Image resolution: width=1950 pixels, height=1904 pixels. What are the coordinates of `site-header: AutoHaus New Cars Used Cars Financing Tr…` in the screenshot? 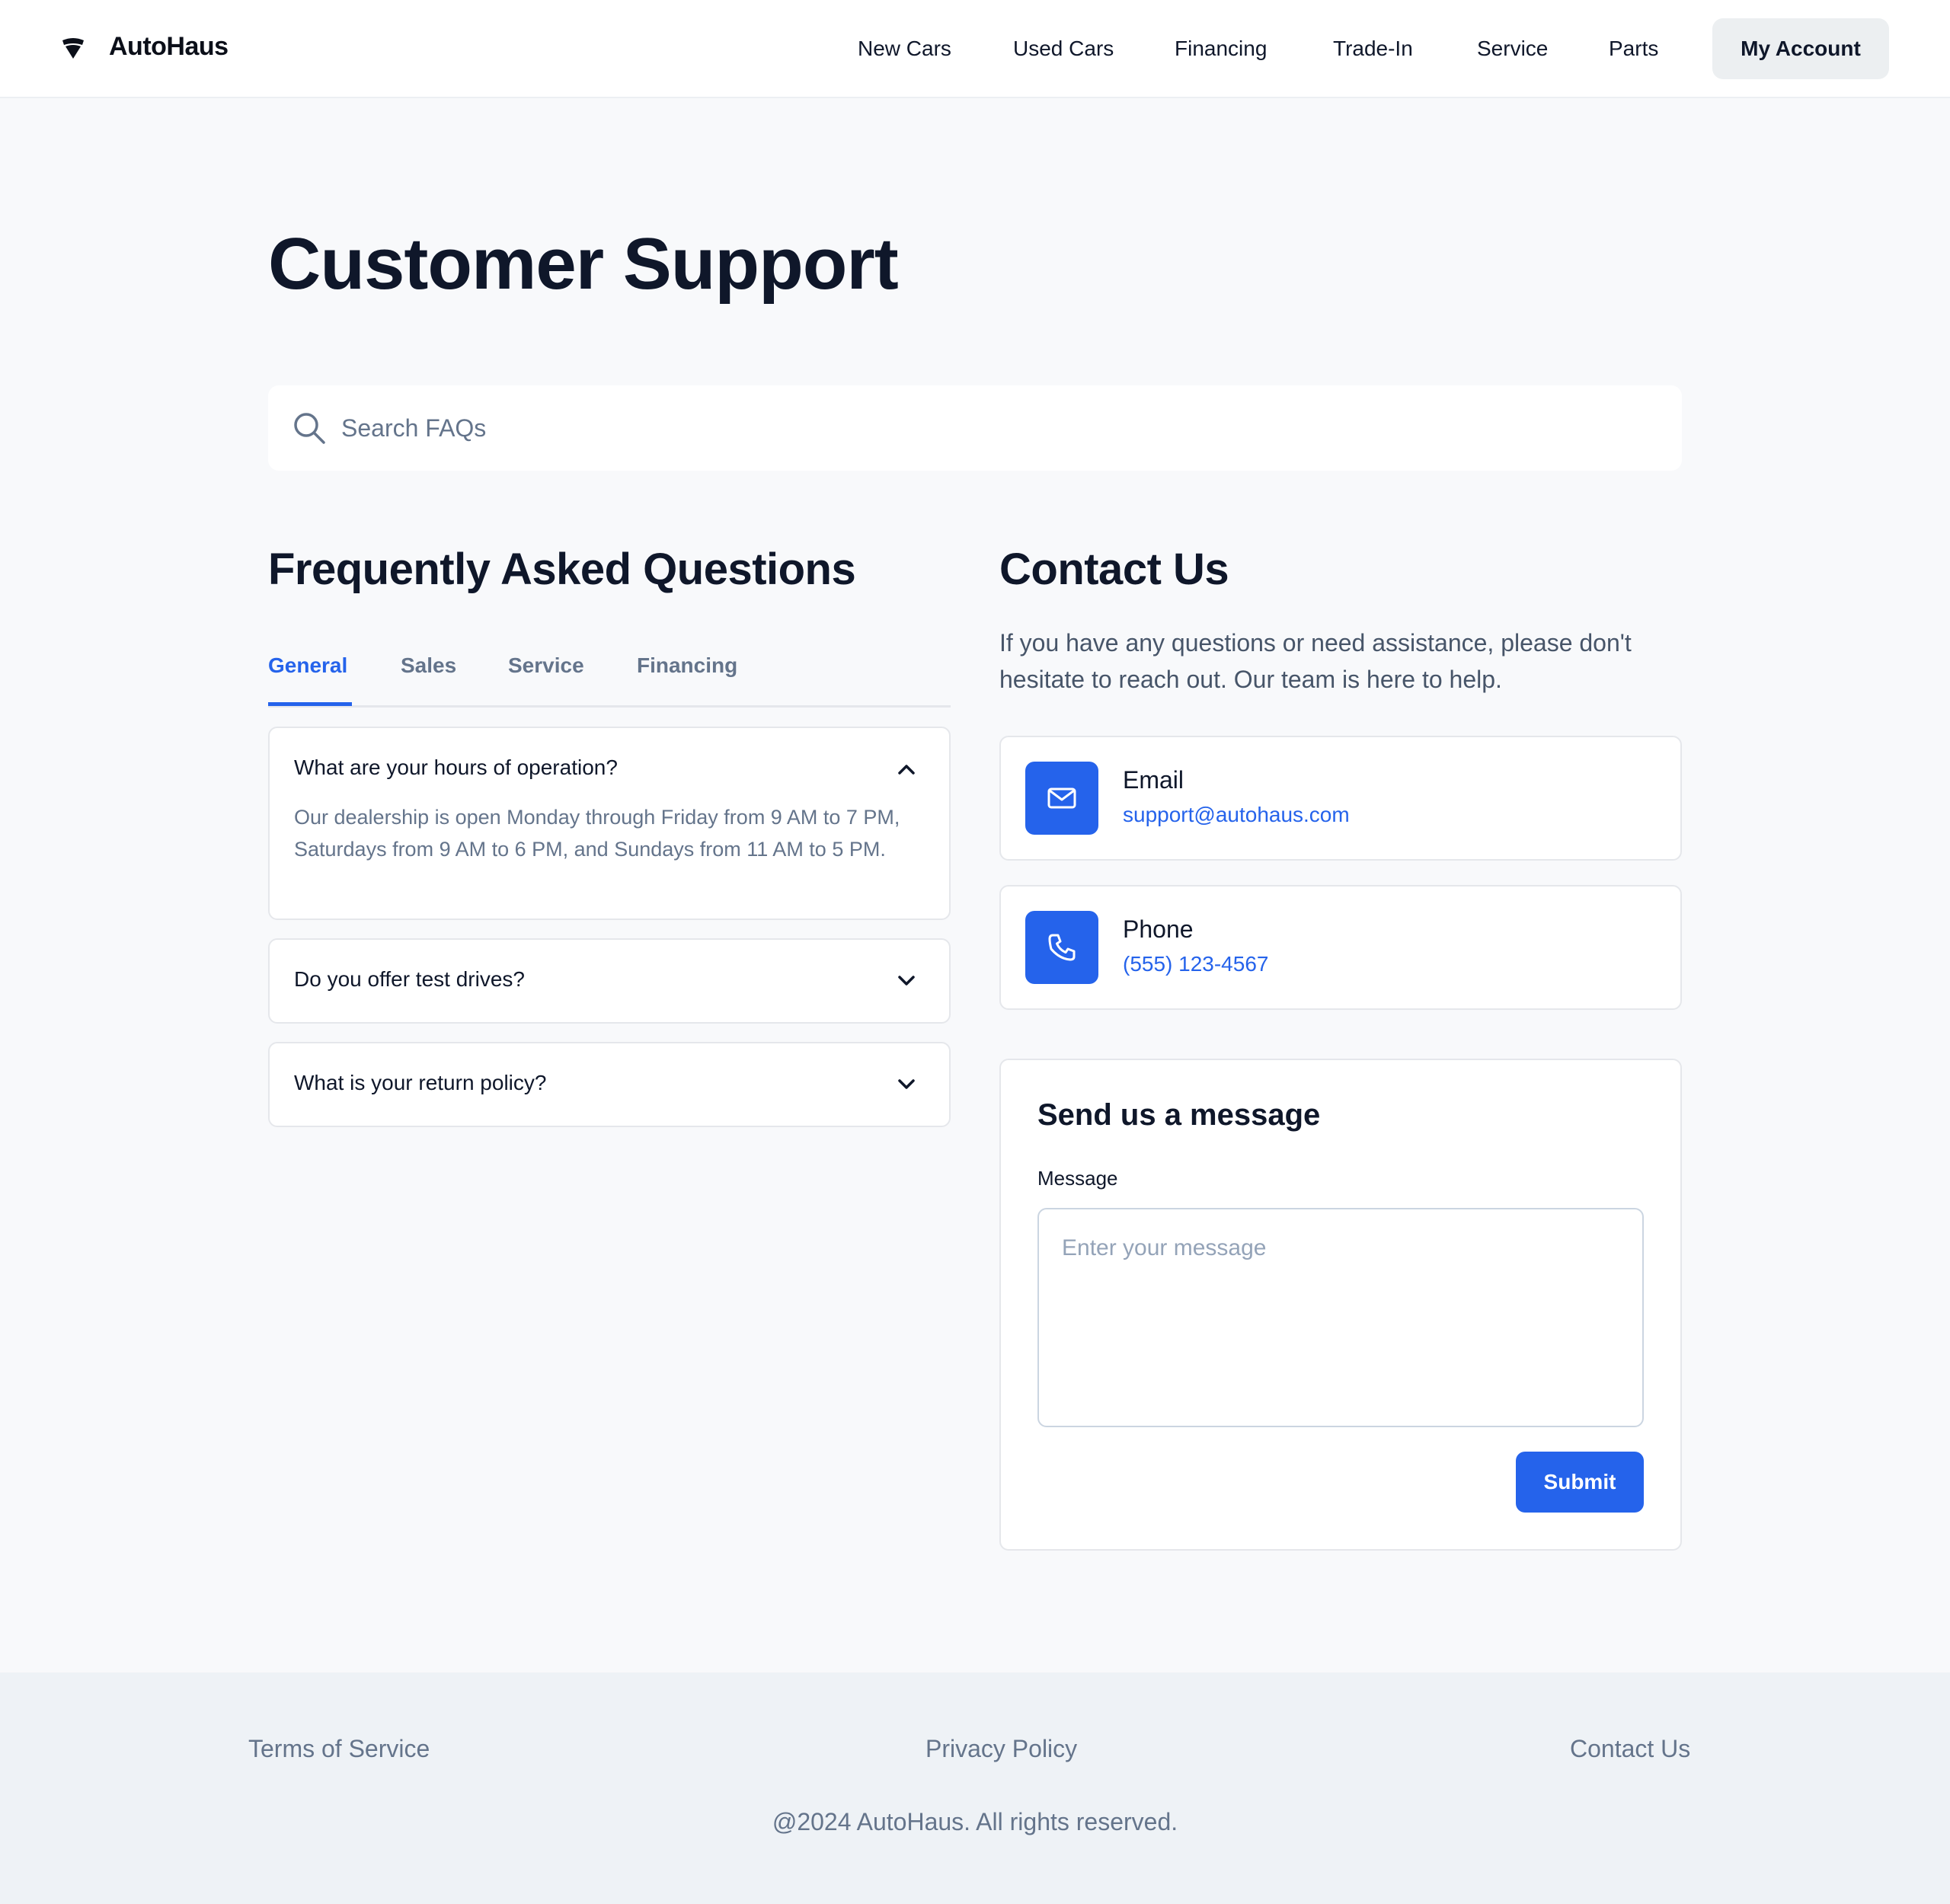 It's located at (975, 49).